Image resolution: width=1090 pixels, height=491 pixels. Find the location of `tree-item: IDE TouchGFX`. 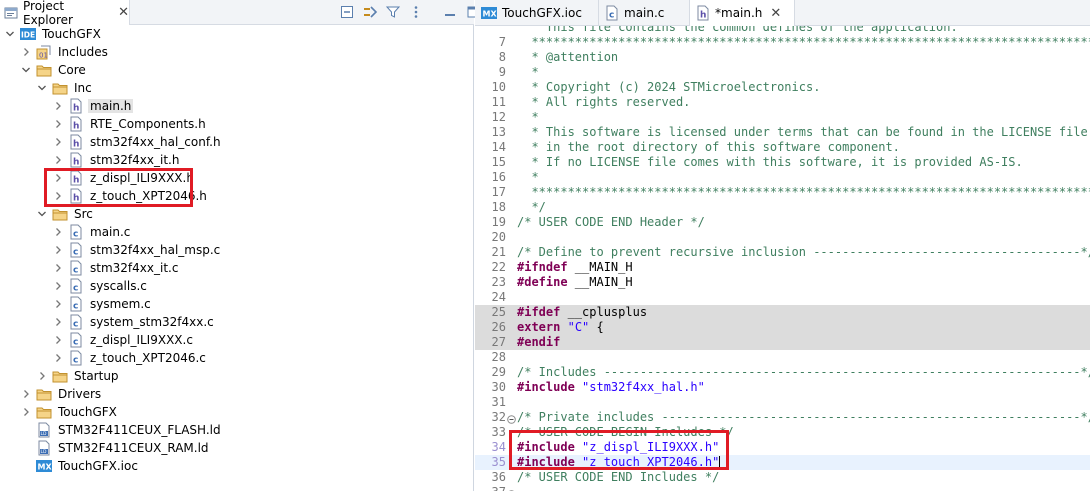

tree-item: IDE TouchGFX is located at coordinates (51, 34).